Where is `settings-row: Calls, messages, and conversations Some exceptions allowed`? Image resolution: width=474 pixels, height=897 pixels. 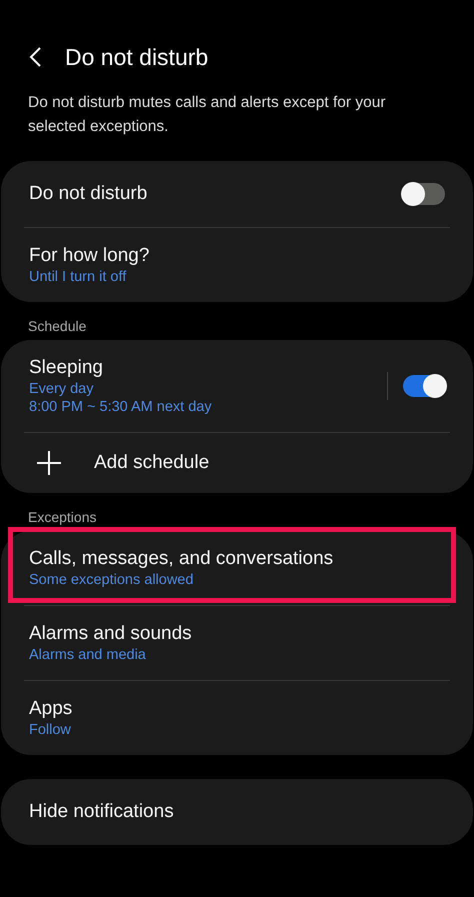
settings-row: Calls, messages, and conversations Some exceptions allowed is located at coordinates (237, 568).